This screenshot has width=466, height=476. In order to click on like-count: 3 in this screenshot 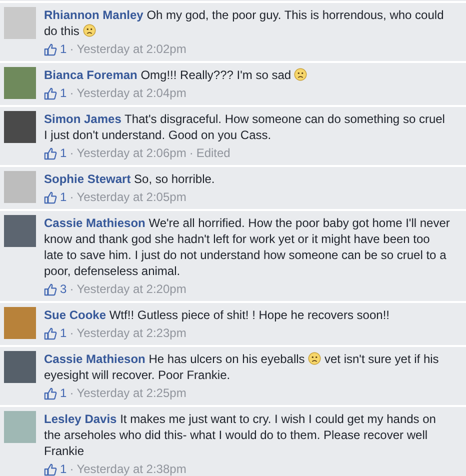, I will do `click(63, 289)`.